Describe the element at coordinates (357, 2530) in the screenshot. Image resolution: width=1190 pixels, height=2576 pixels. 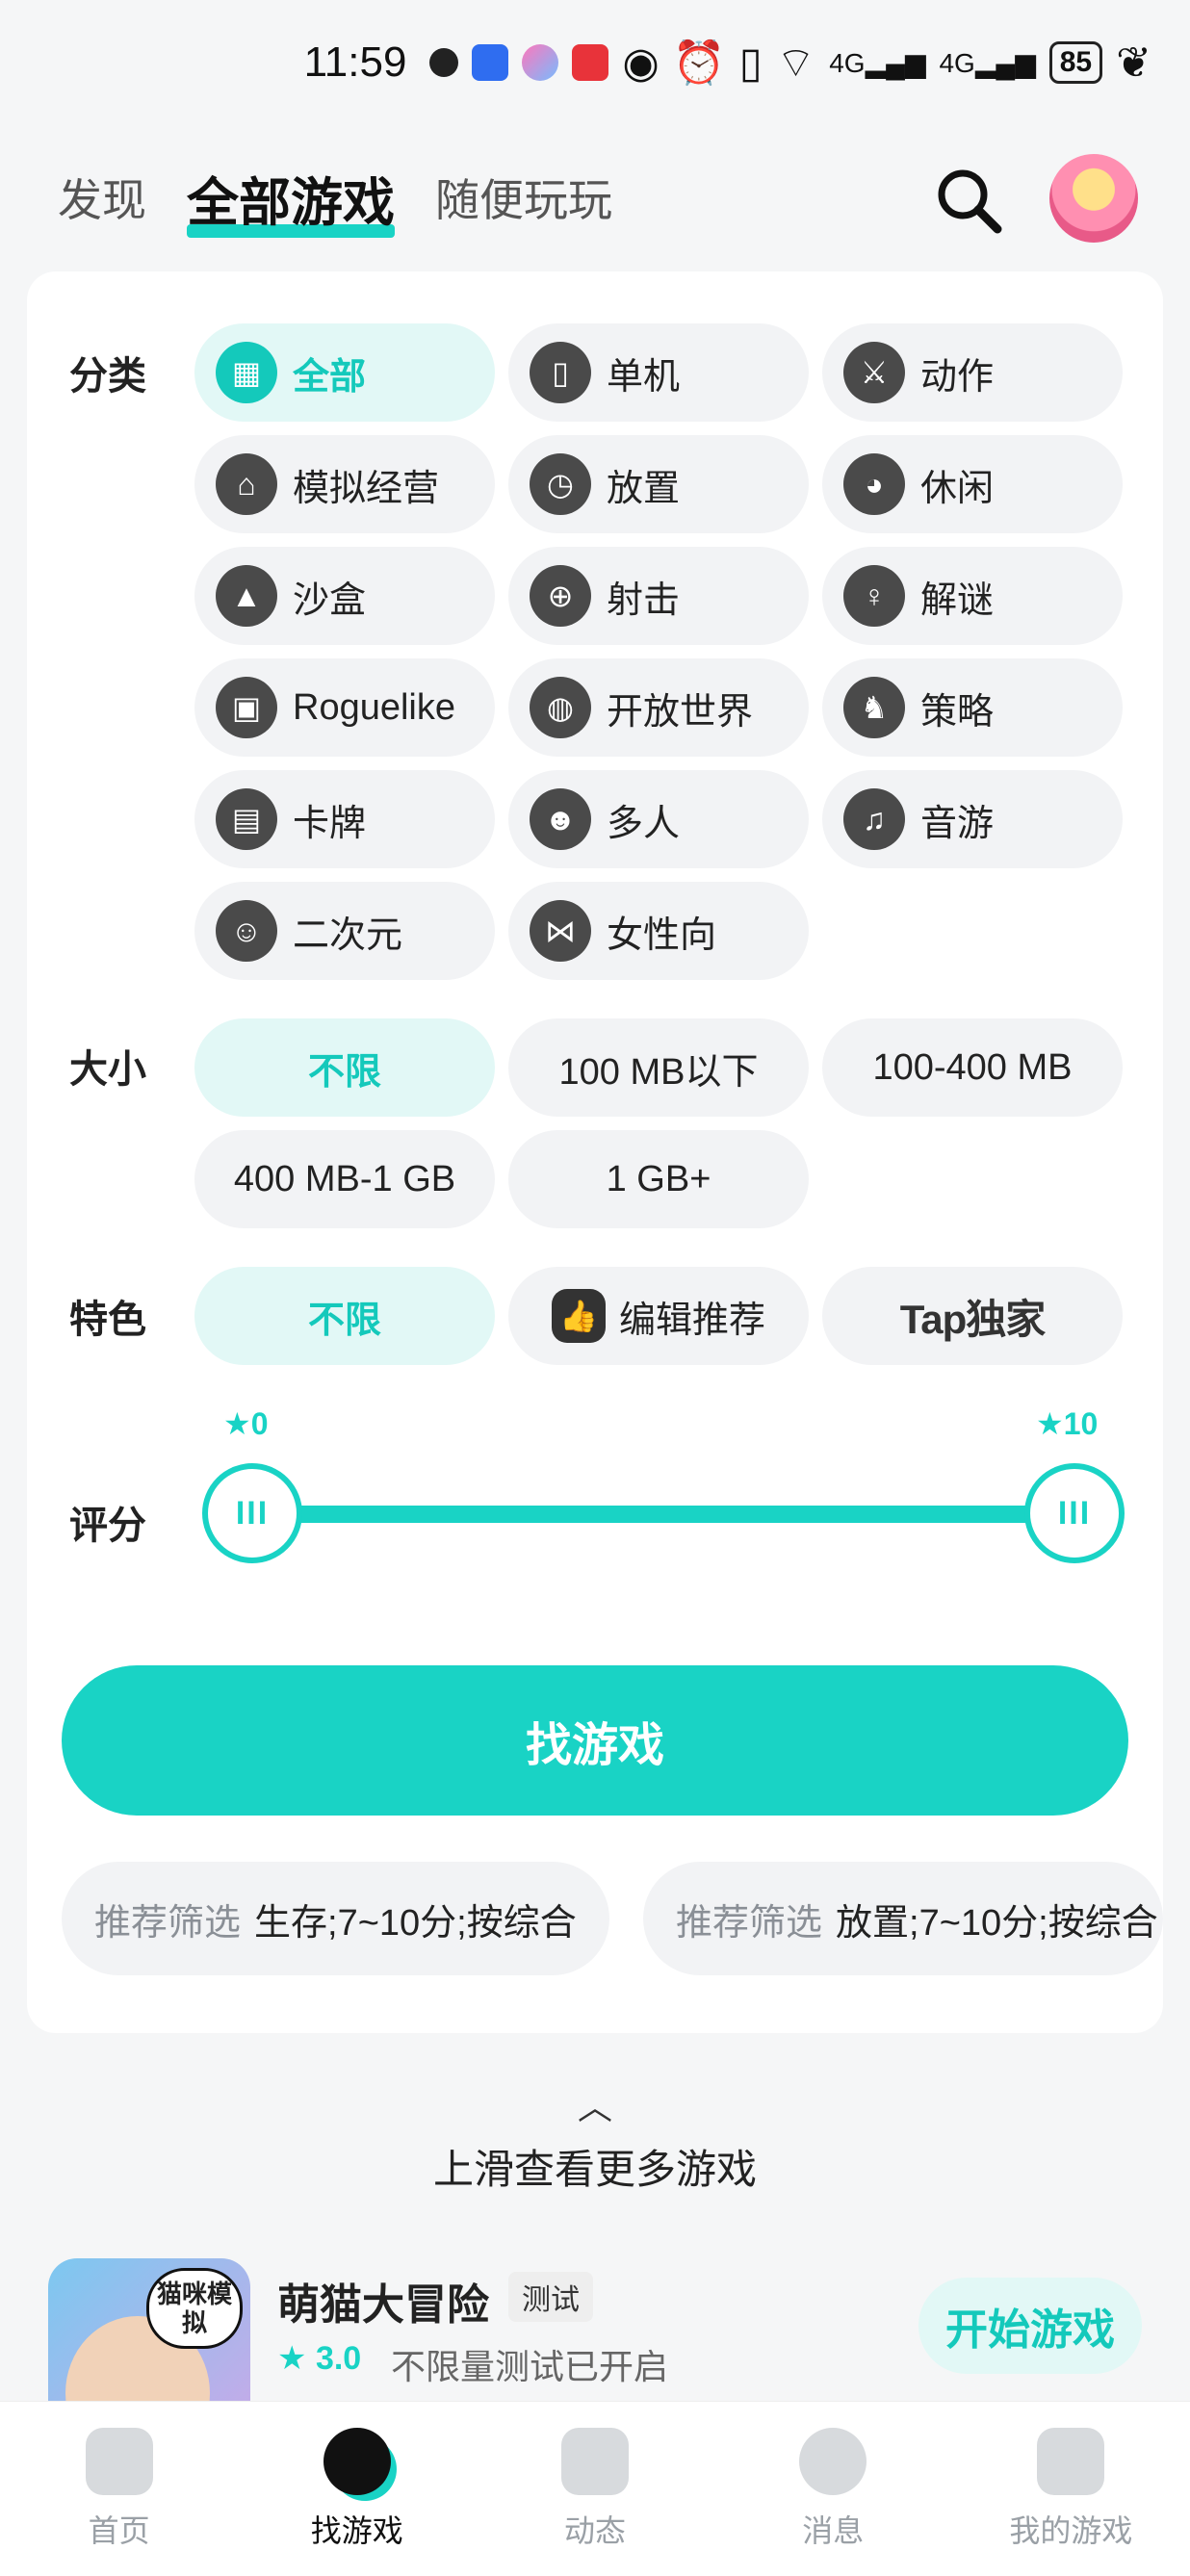
I see `nav-find-games-label: 找游戏` at that location.